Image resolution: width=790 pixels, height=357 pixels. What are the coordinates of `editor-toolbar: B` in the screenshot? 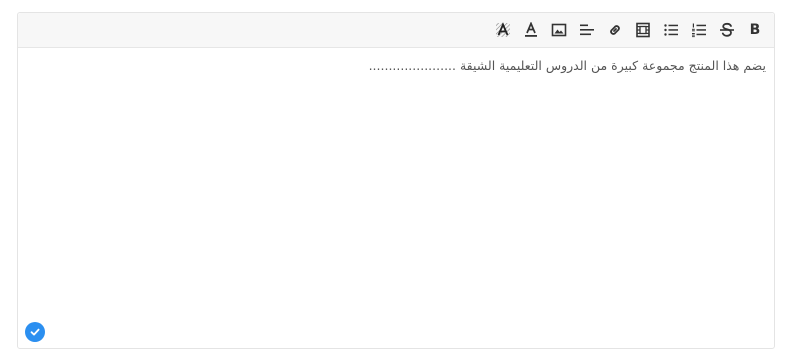 It's located at (396, 30).